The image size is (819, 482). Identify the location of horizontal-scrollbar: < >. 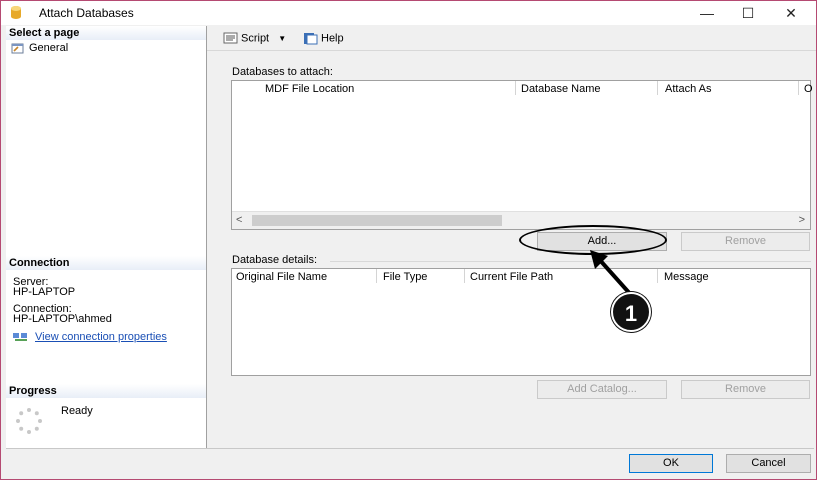
(521, 220).